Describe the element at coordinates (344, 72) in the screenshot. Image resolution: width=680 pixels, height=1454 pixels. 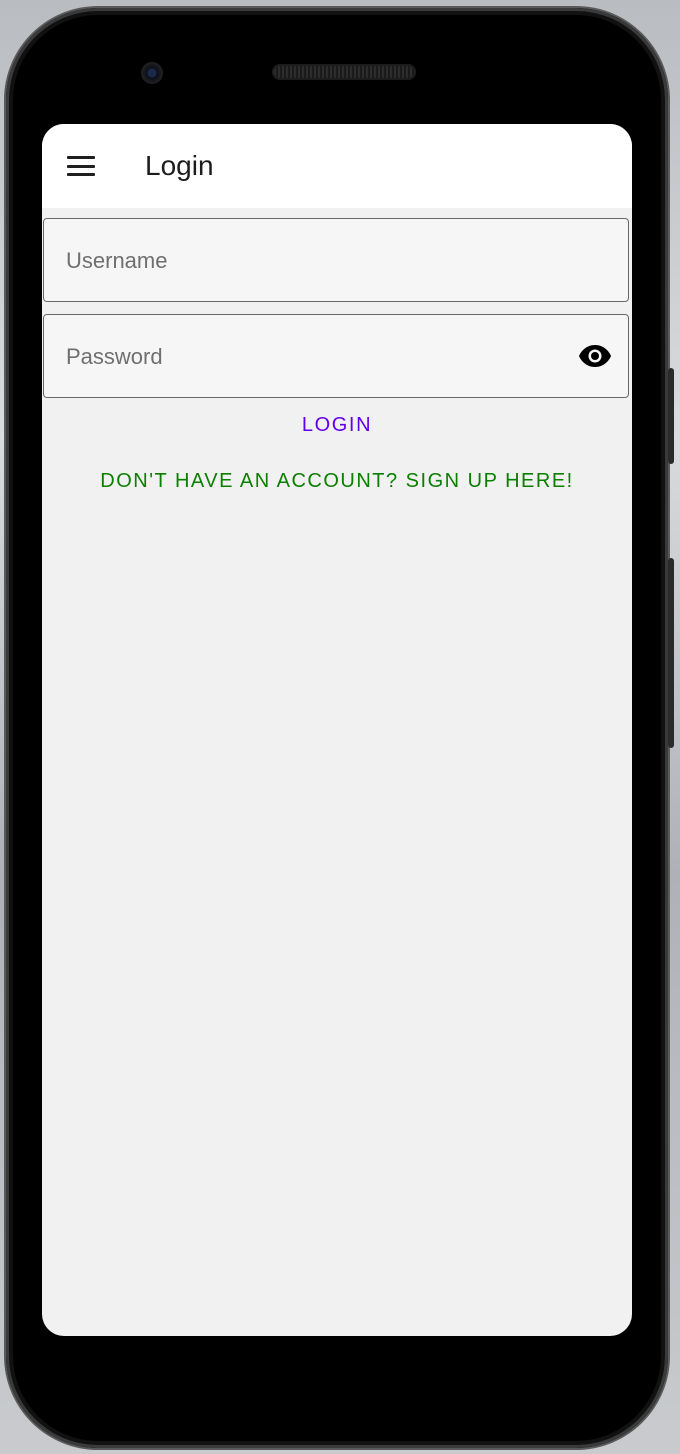
I see `earpiece-speaker` at that location.